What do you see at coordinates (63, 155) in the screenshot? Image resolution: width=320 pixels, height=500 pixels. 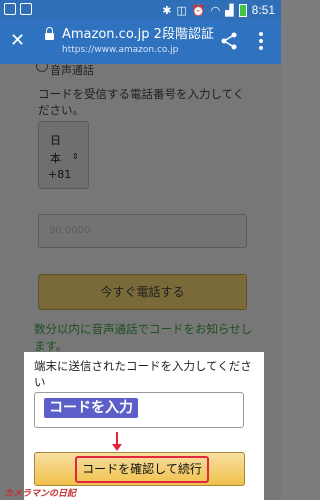 I see `country-code-select: 日 本 ⇕ +81` at bounding box center [63, 155].